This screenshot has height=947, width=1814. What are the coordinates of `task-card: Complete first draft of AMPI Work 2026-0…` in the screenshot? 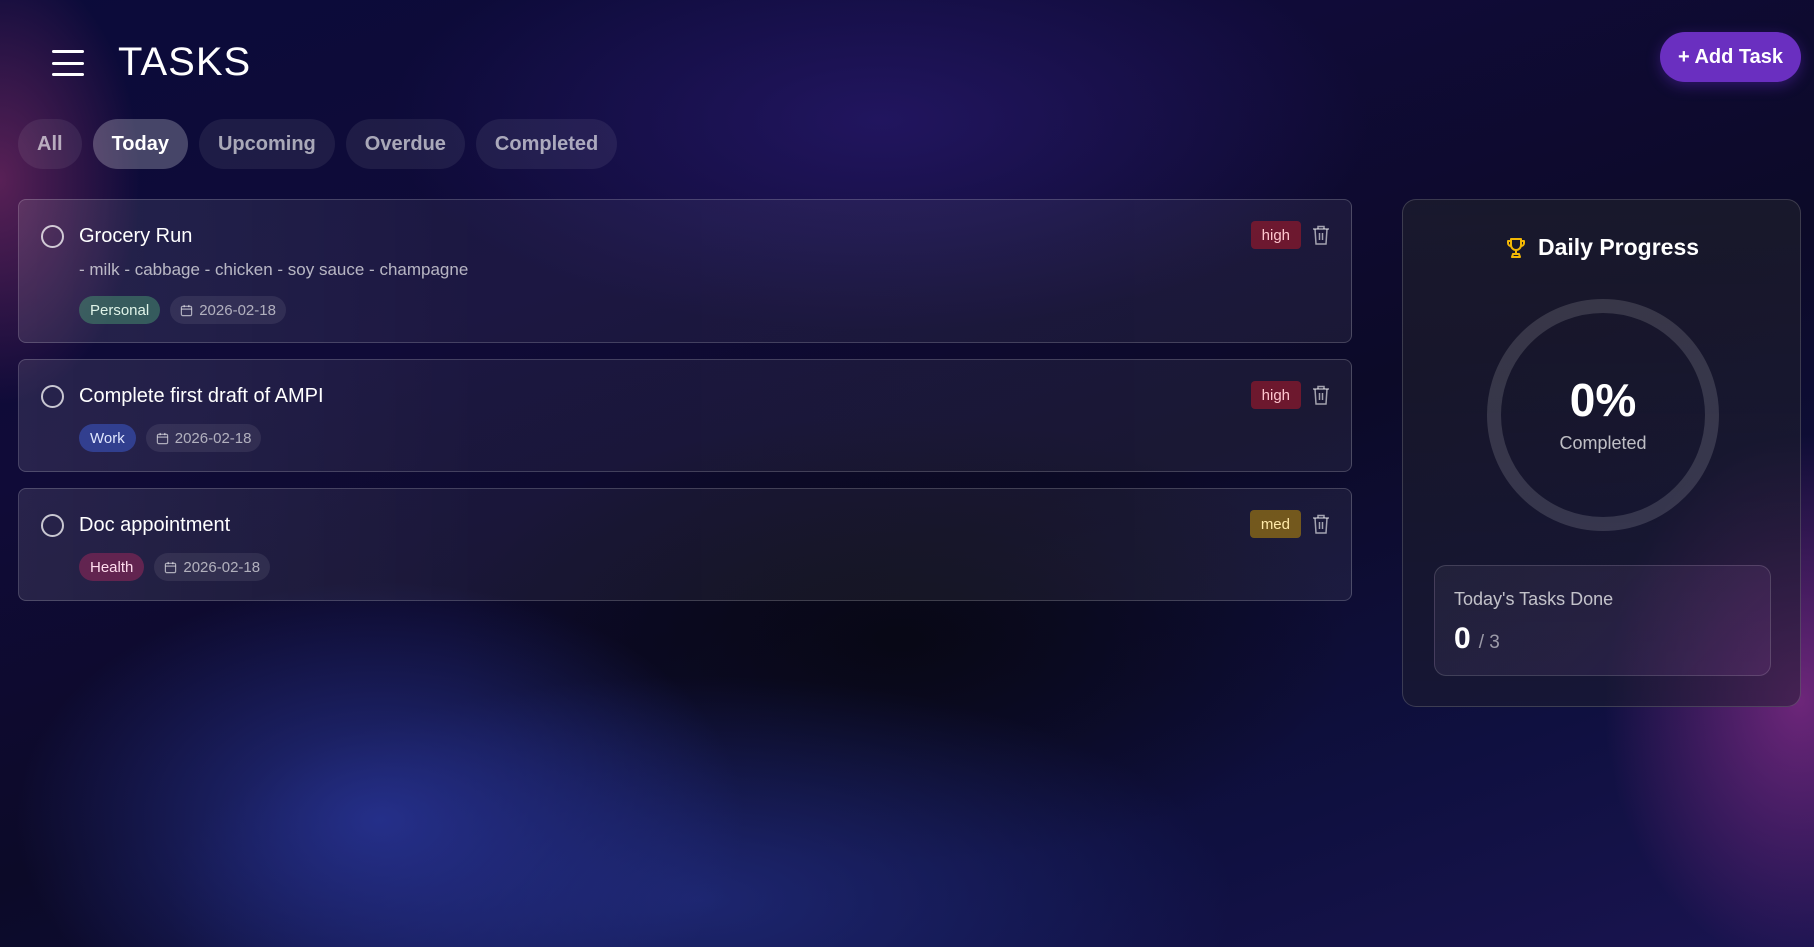 It's located at (685, 415).